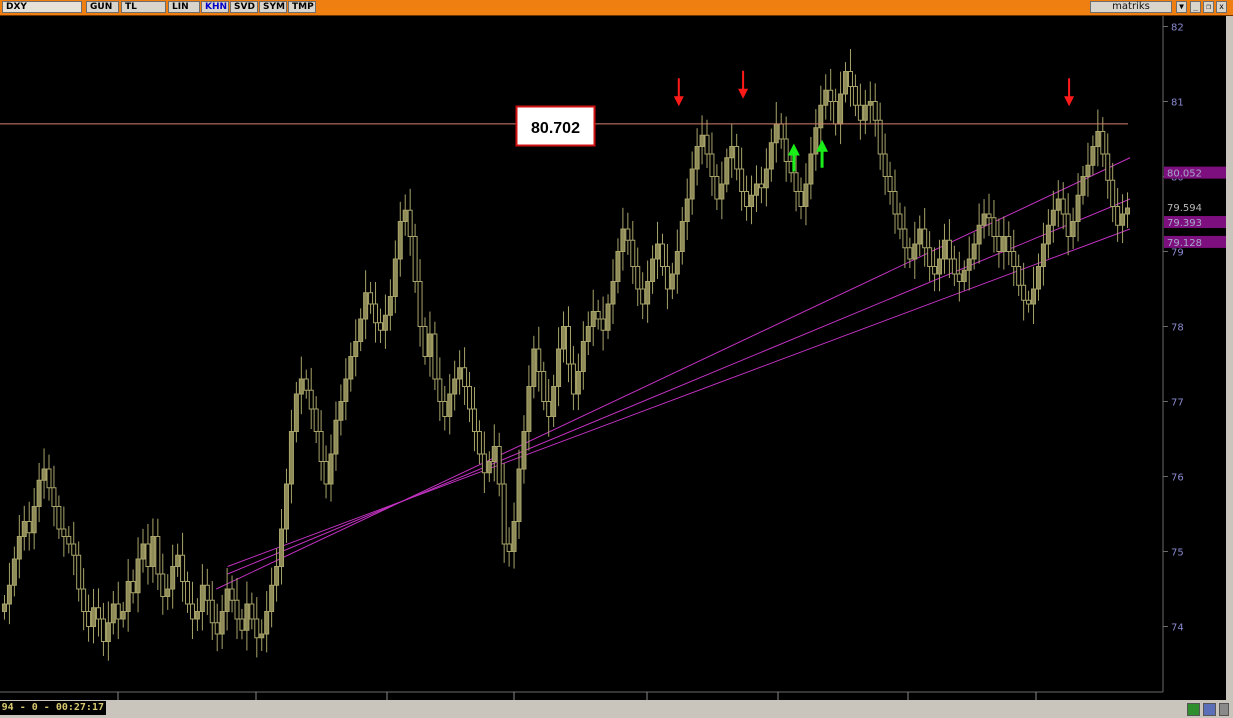  What do you see at coordinates (53, 708) in the screenshot?
I see `status-clock: 94 - 0 - 00:27:17` at bounding box center [53, 708].